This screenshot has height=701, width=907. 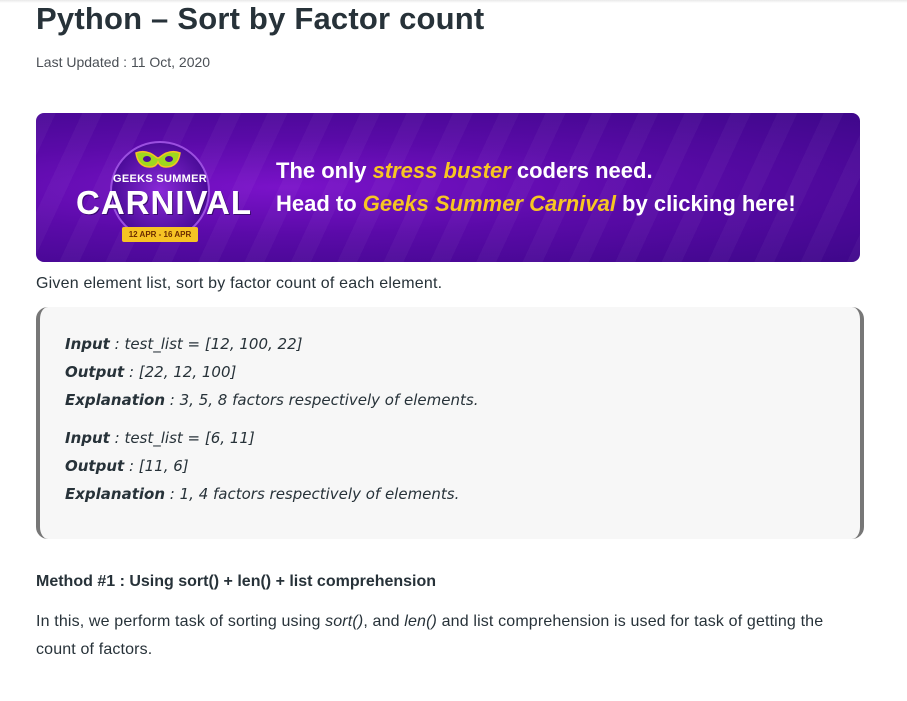 I want to click on example-value: : test_list = [12, 100, 22], so click(x=206, y=344).